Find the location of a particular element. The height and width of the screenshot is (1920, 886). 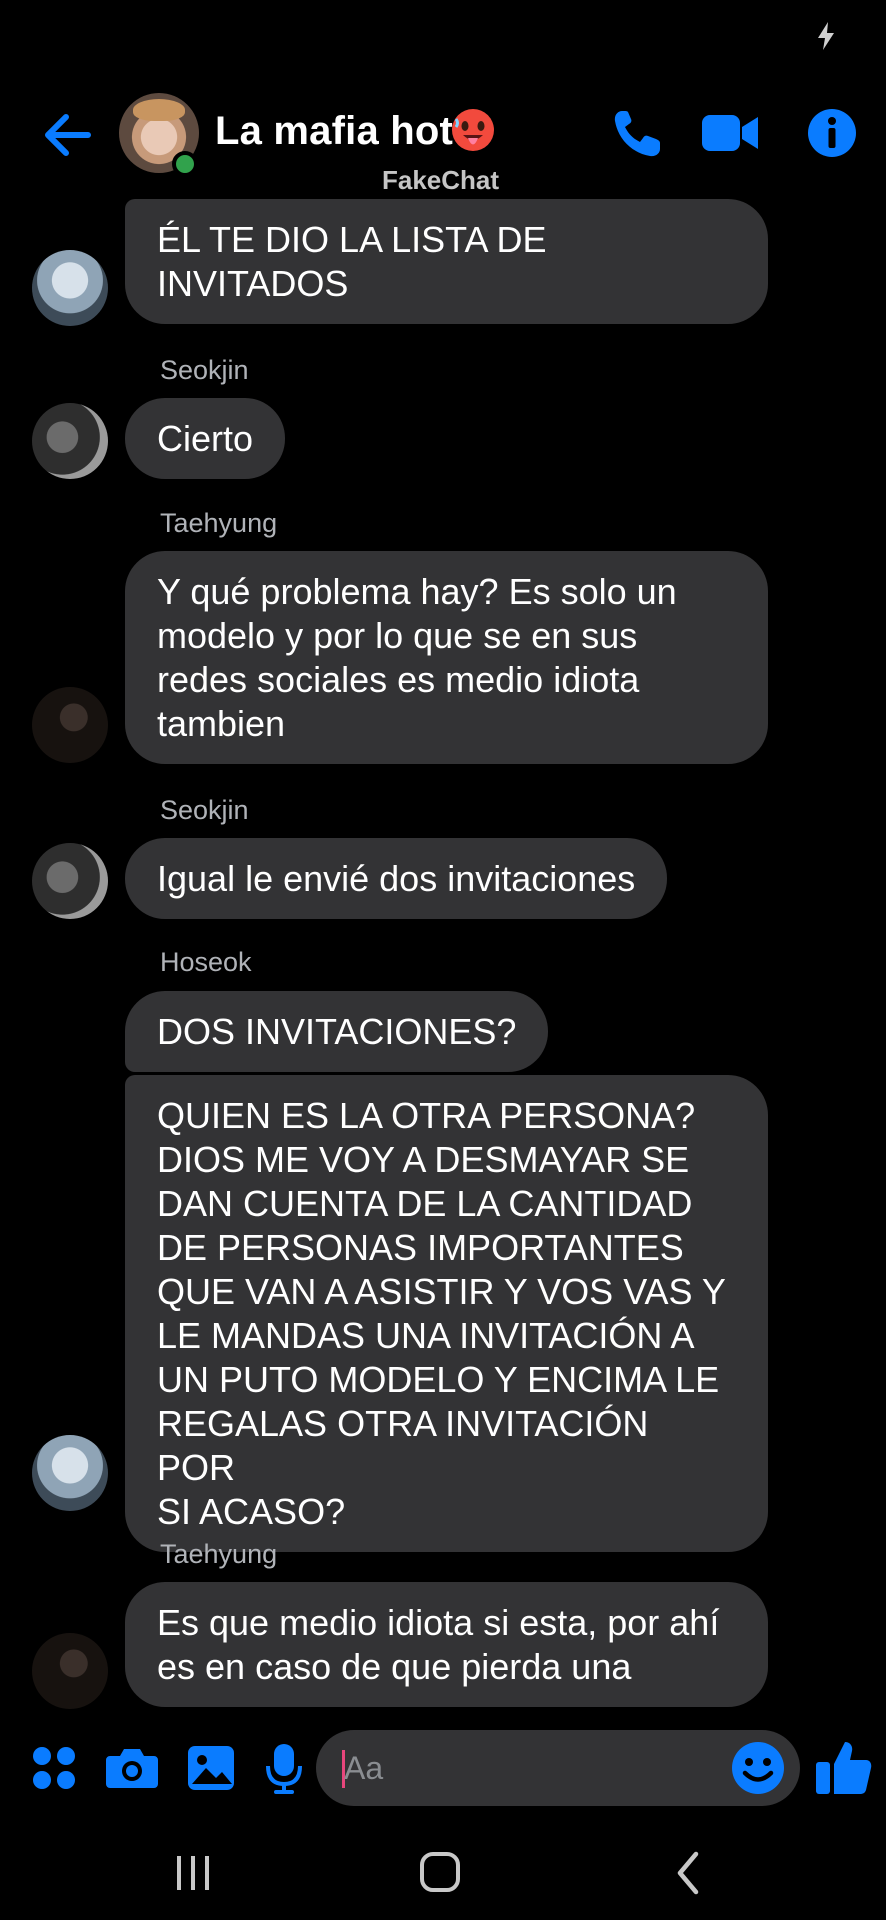

sender-name: Hoseok is located at coordinates (206, 962).